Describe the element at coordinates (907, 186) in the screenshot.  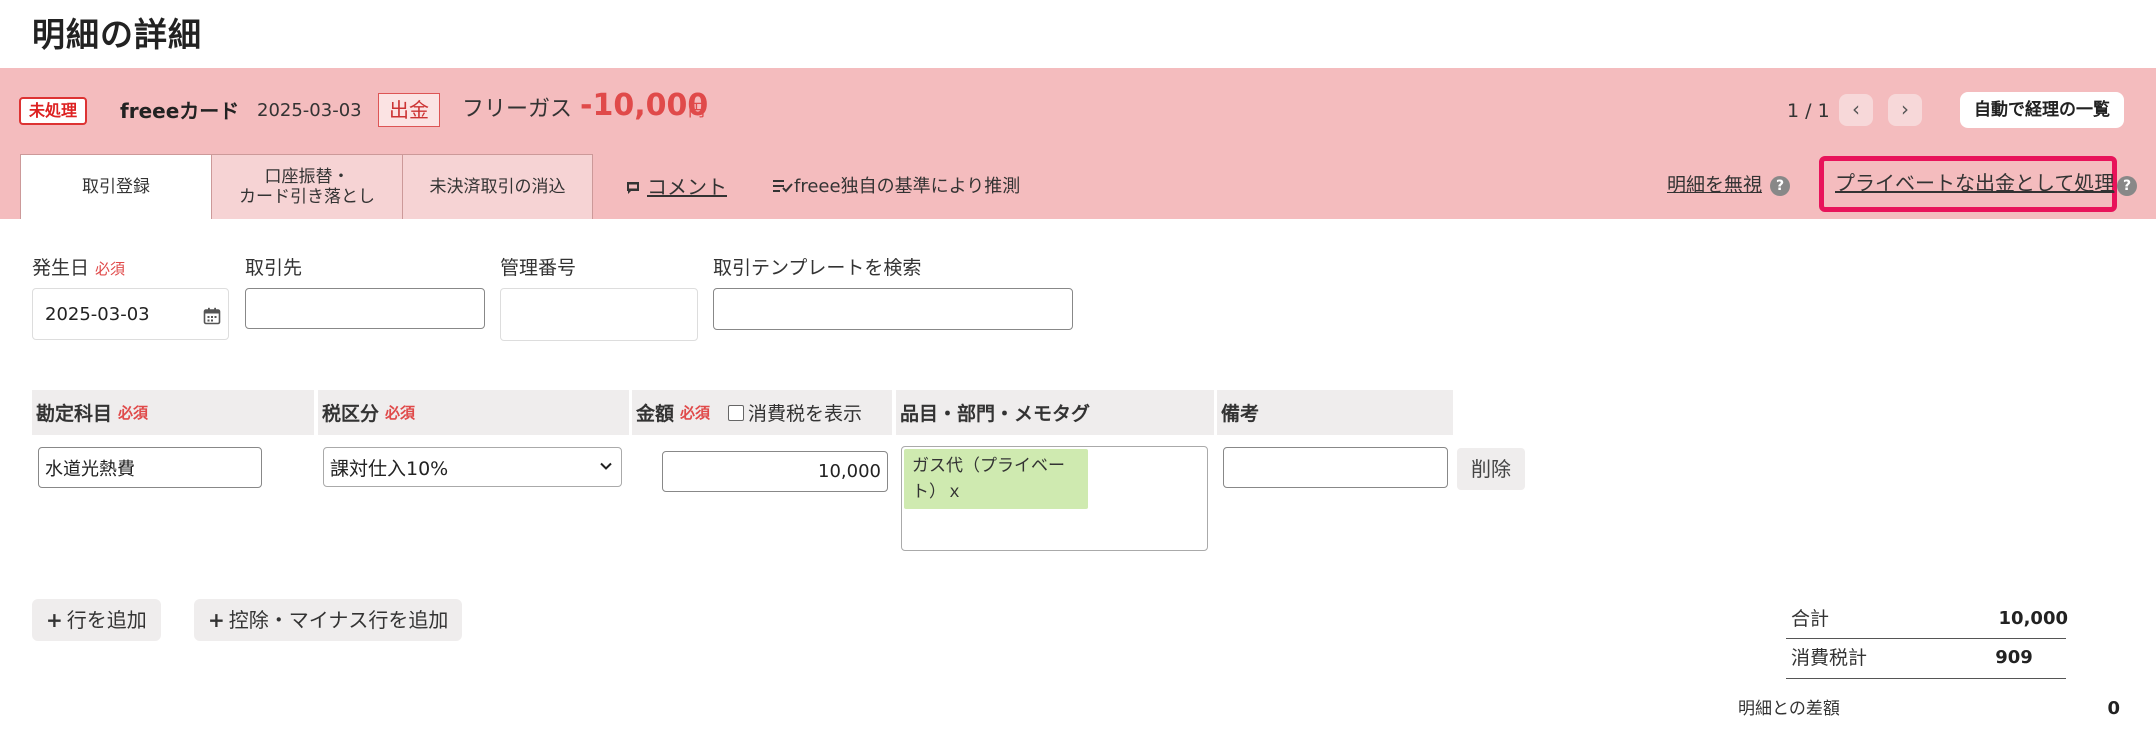
I see `guess-label: freee独自の基準により推測` at that location.